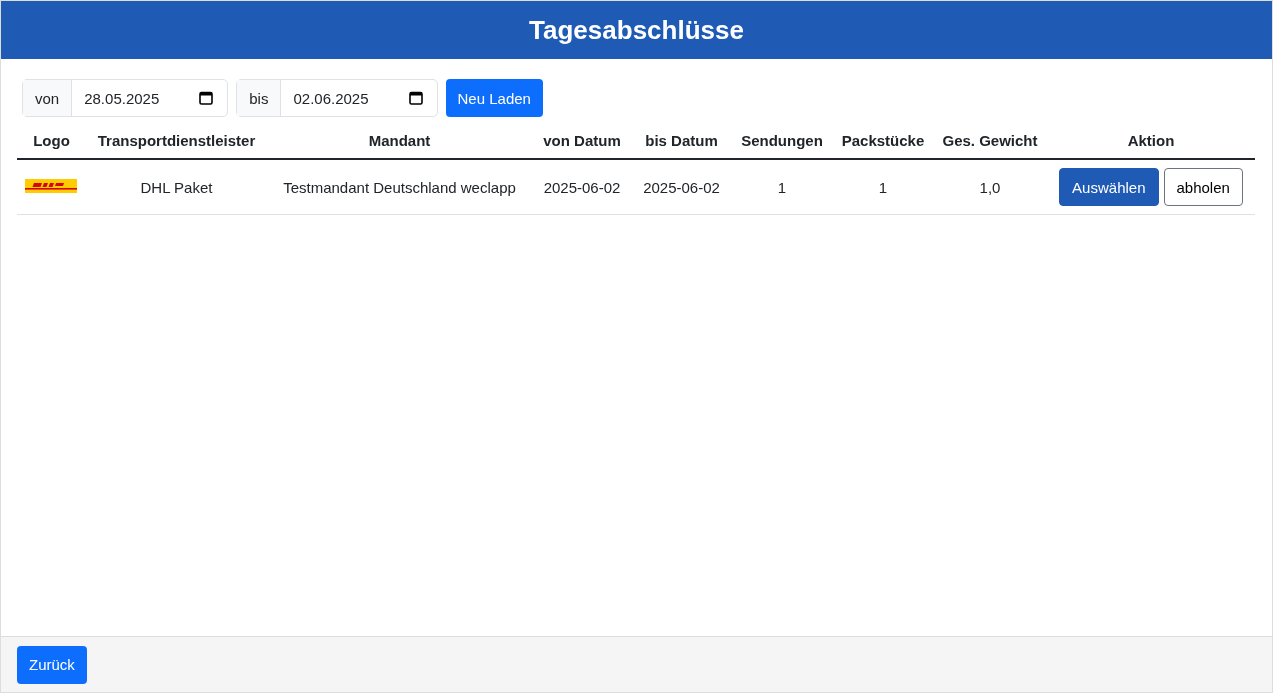 The image size is (1273, 693). What do you see at coordinates (494, 98) in the screenshot?
I see `reload-button: Neu Laden` at bounding box center [494, 98].